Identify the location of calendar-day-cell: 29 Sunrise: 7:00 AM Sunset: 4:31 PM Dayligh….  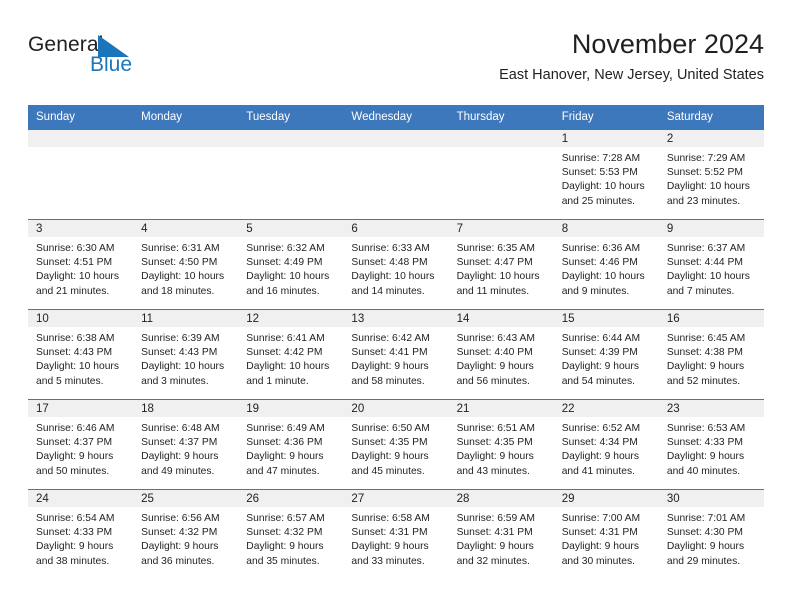
(606, 534).